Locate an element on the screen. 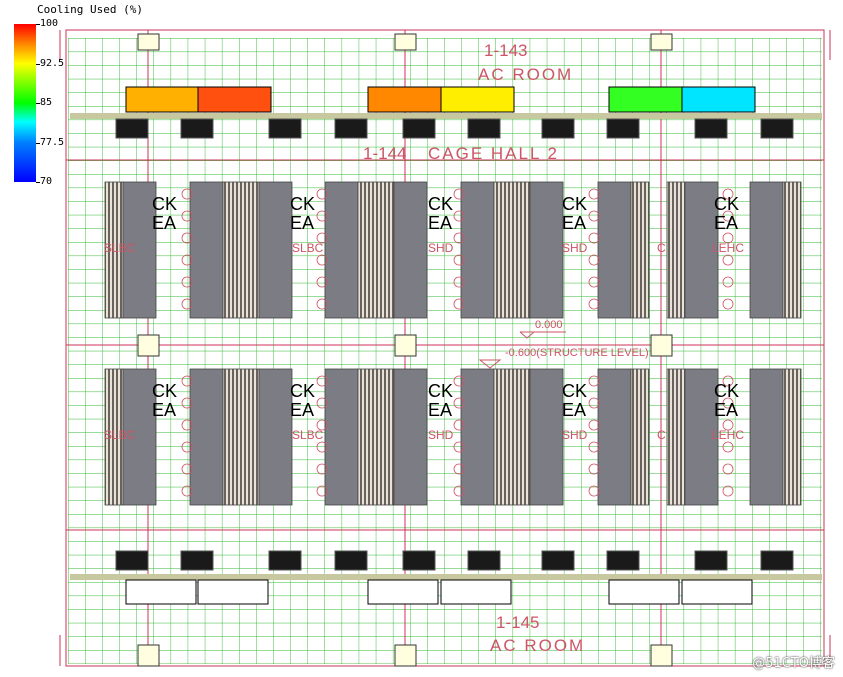 This screenshot has width=843, height=677. room-name-top: AC ROOM is located at coordinates (525, 74).